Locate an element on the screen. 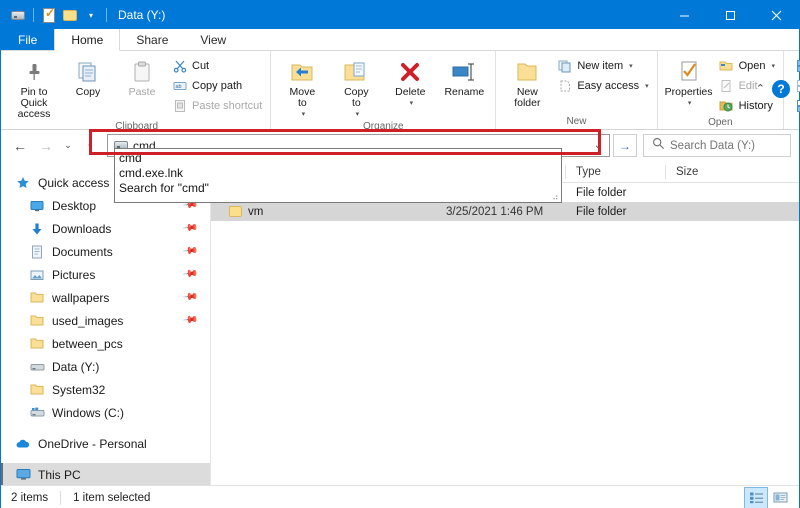 The width and height of the screenshot is (800, 508). pin-icon is located at coordinates (34, 72).